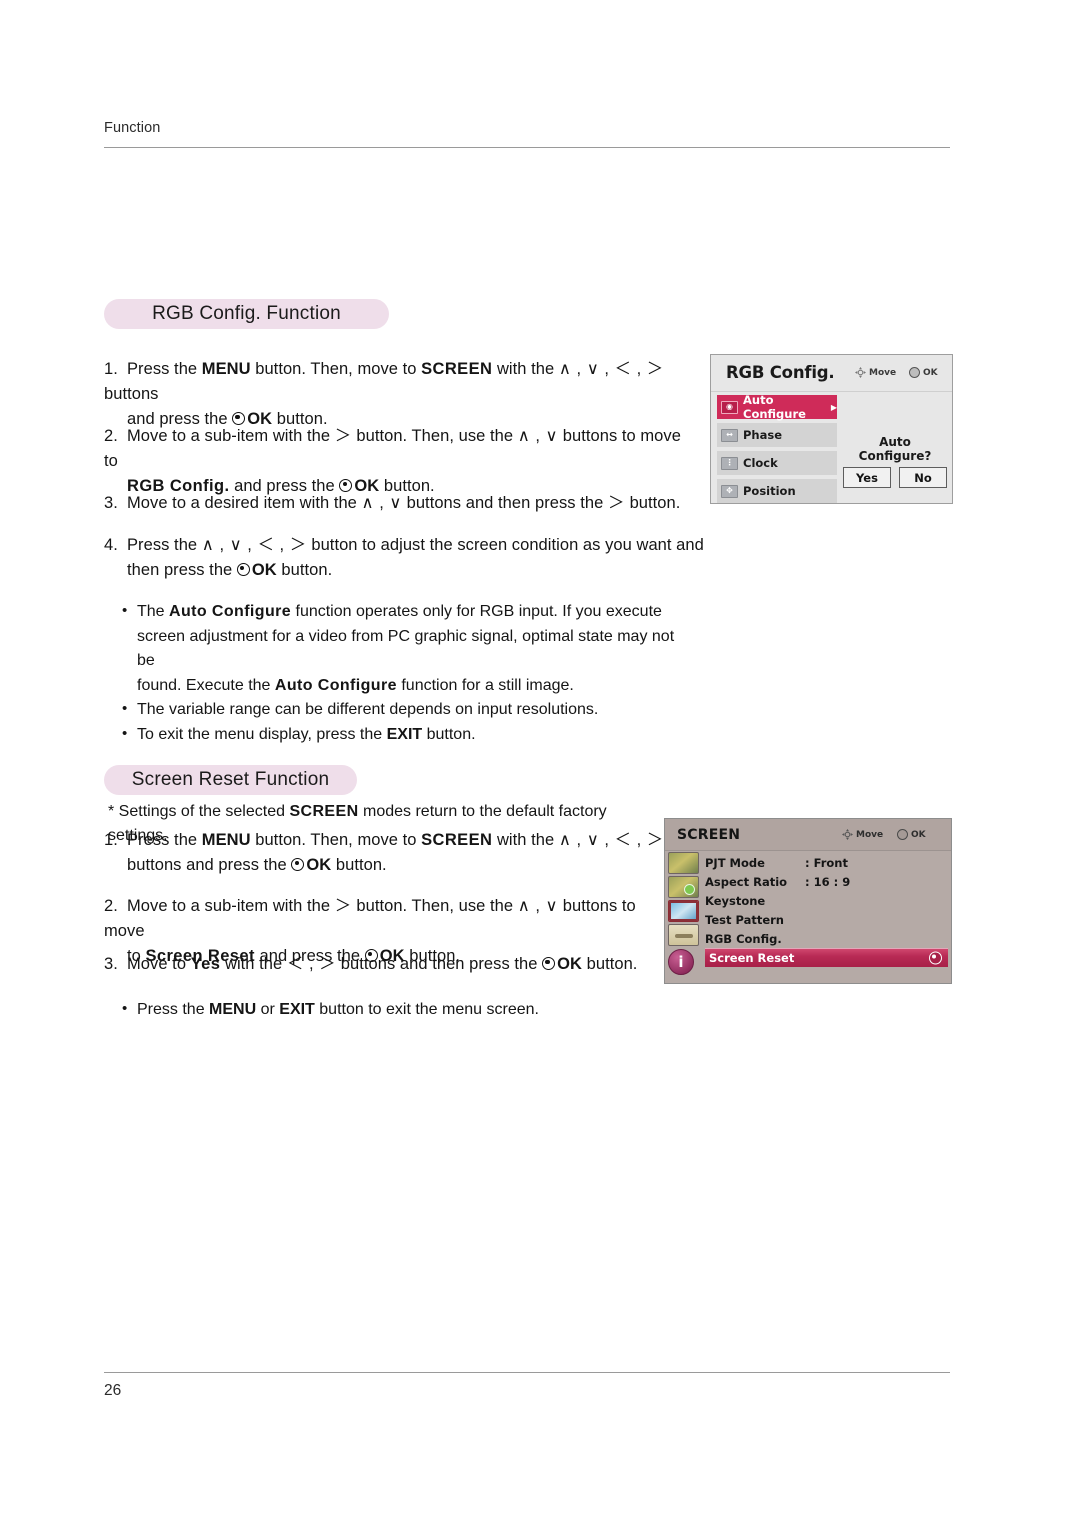 The height and width of the screenshot is (1528, 1080). I want to click on reset-step-1-line2: buttons and press the OK button., so click(384, 865).